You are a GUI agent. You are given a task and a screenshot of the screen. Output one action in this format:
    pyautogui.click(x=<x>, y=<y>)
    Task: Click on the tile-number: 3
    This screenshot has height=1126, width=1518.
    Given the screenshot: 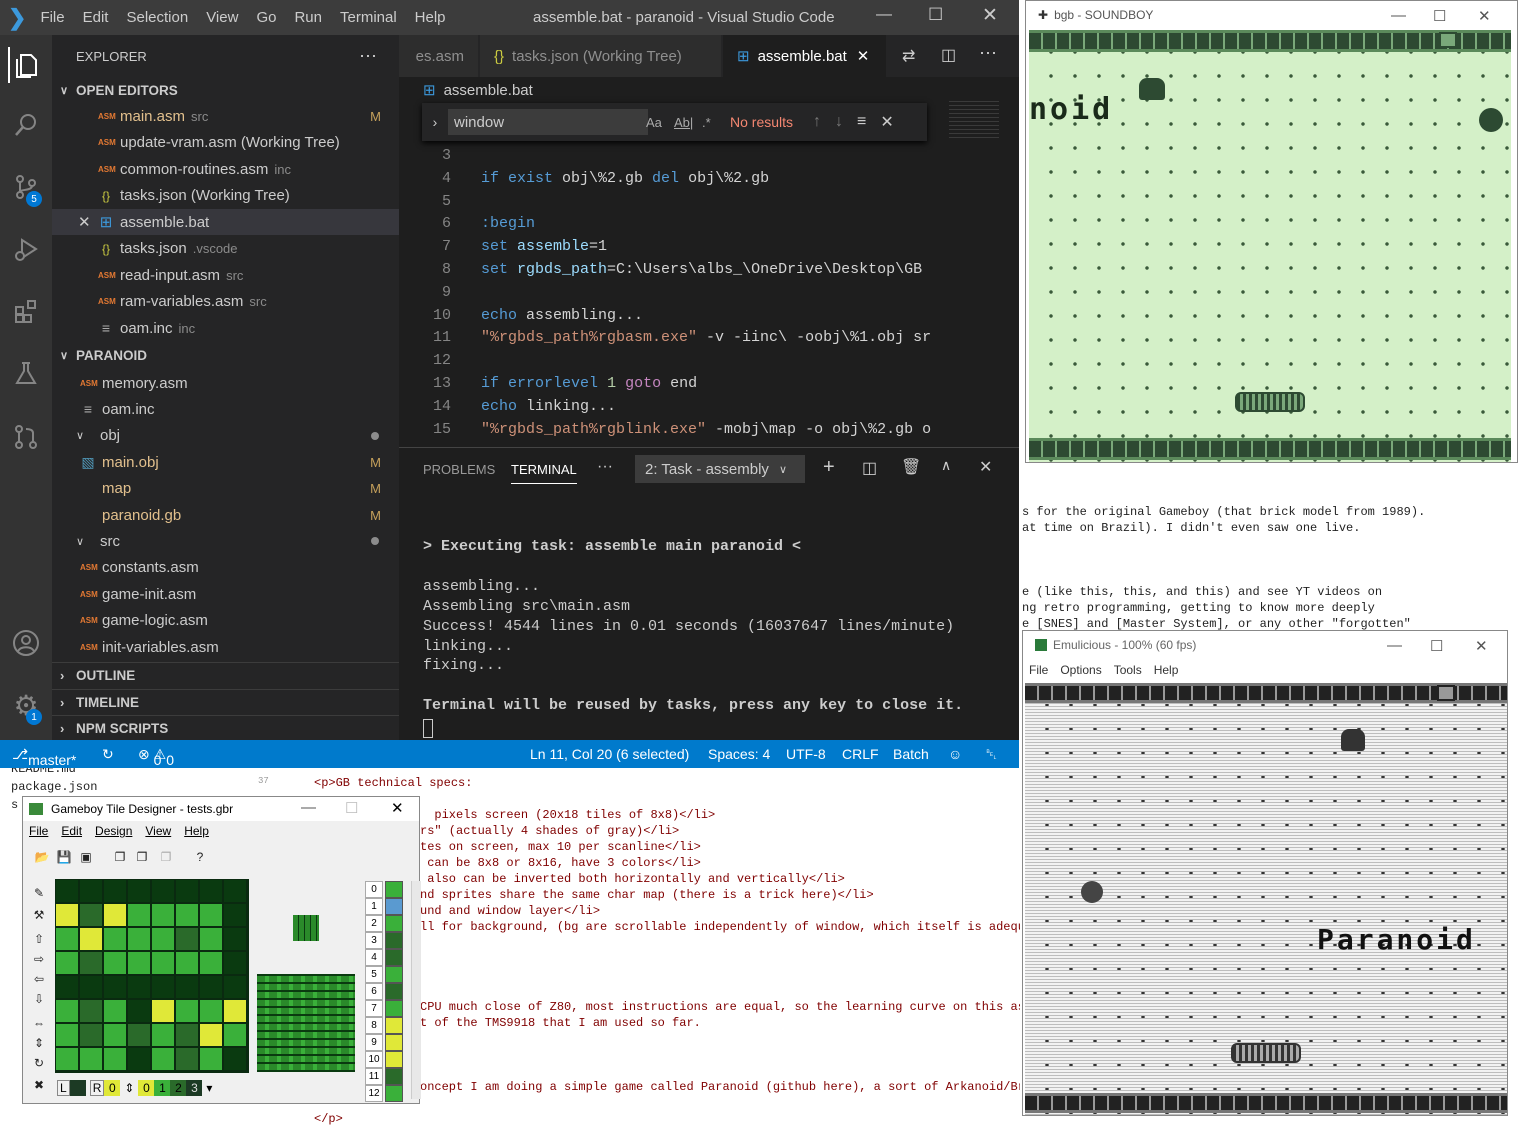 What is the action you would take?
    pyautogui.click(x=374, y=940)
    